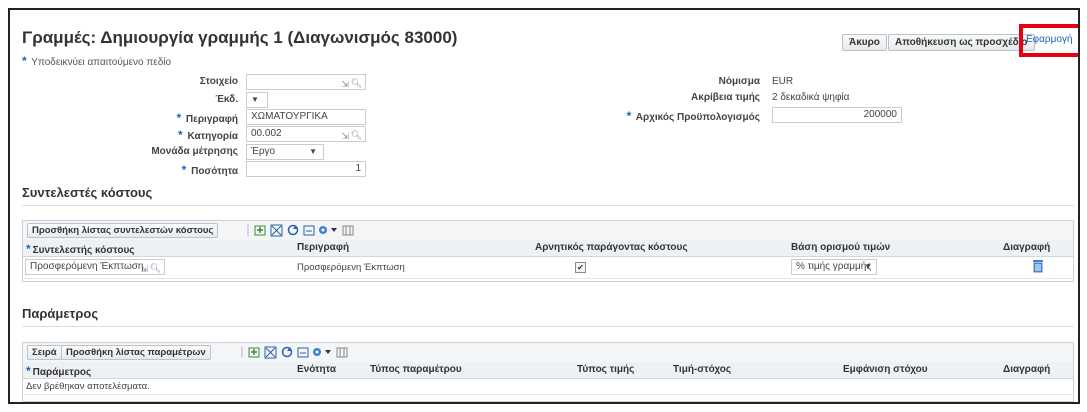 This screenshot has width=1087, height=412. Describe the element at coordinates (783, 81) in the screenshot. I see `currency-value: EUR` at that location.